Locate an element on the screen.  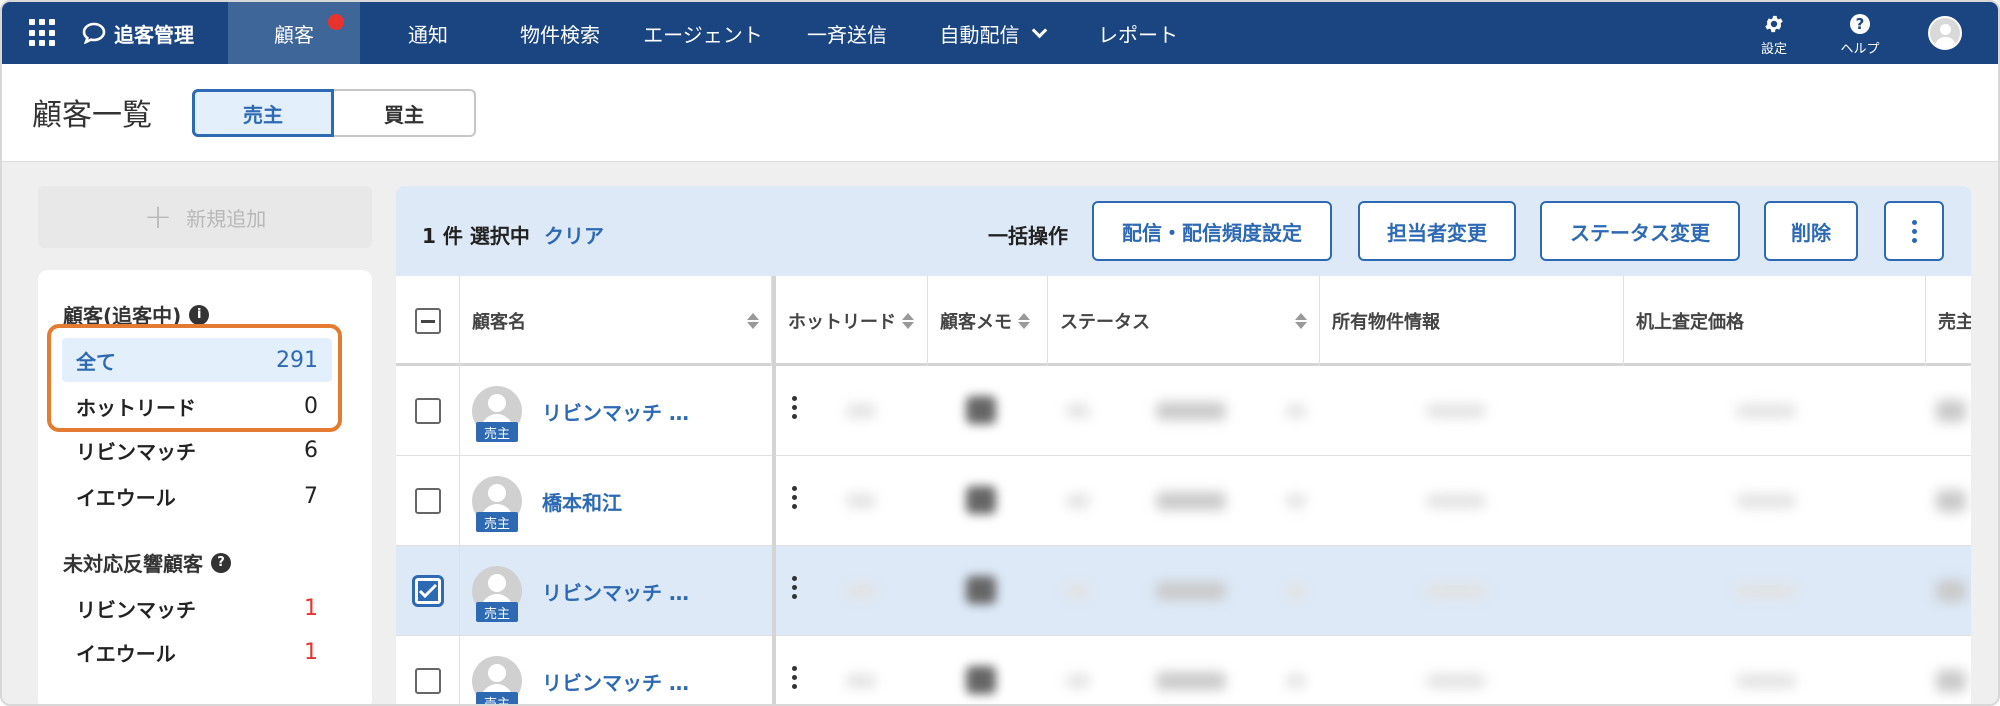
select-all-cell is located at coordinates (428, 321).